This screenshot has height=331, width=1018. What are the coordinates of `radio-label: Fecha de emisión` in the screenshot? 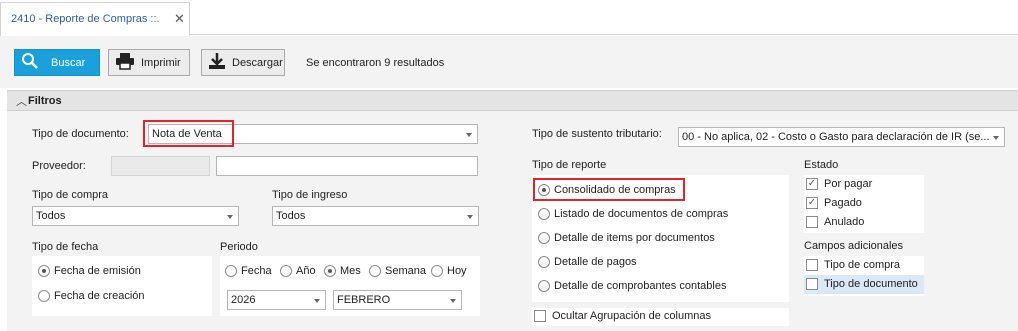 It's located at (97, 271).